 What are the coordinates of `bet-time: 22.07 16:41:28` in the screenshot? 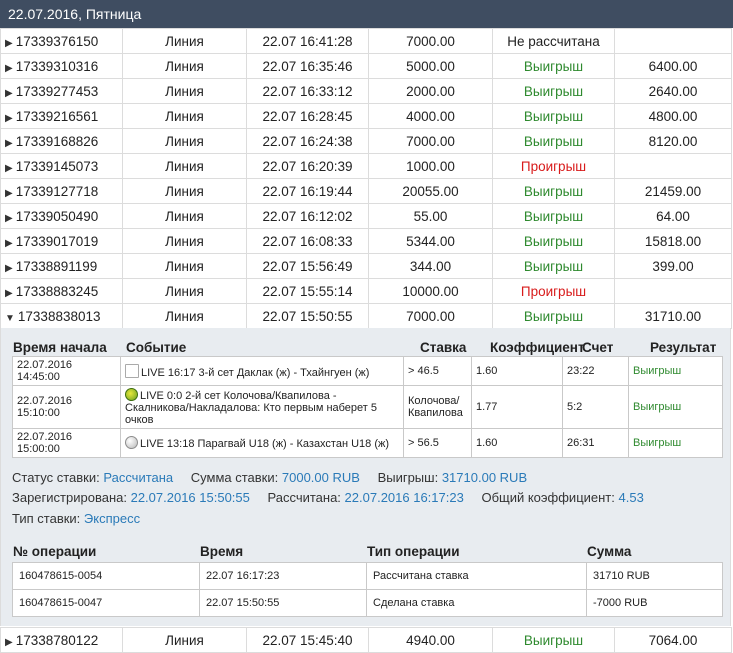 It's located at (307, 41).